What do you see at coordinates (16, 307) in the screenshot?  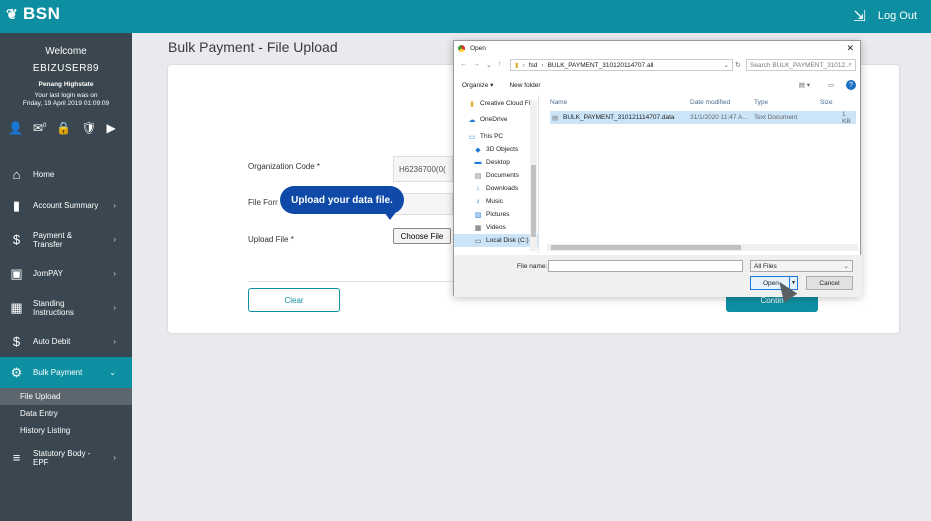 I see `calendar-icon: ▦` at bounding box center [16, 307].